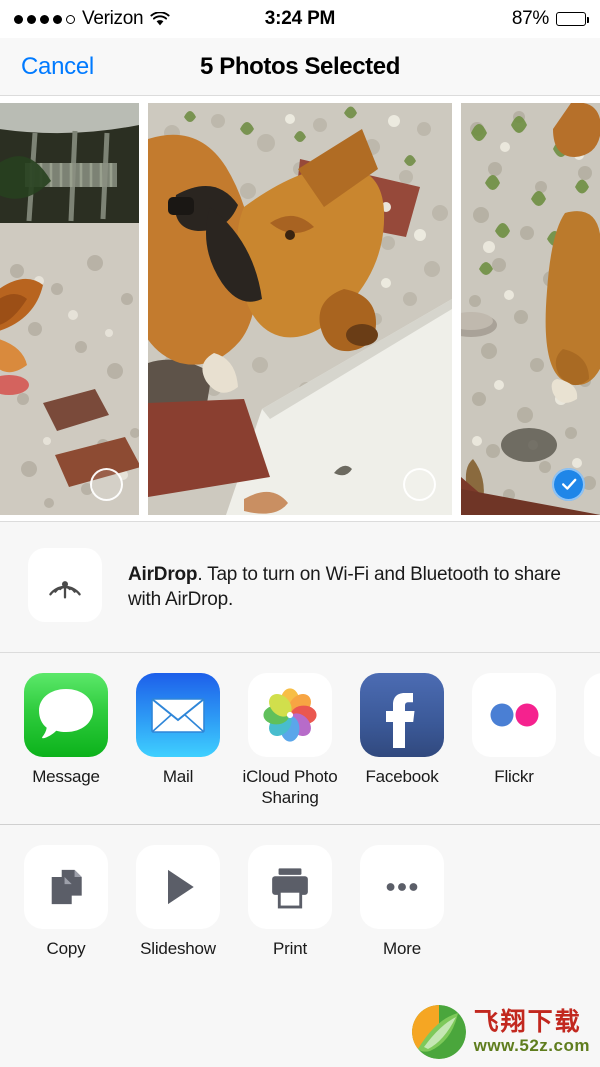 This screenshot has width=600, height=1067. What do you see at coordinates (66, 948) in the screenshot?
I see `action-label: Copy` at bounding box center [66, 948].